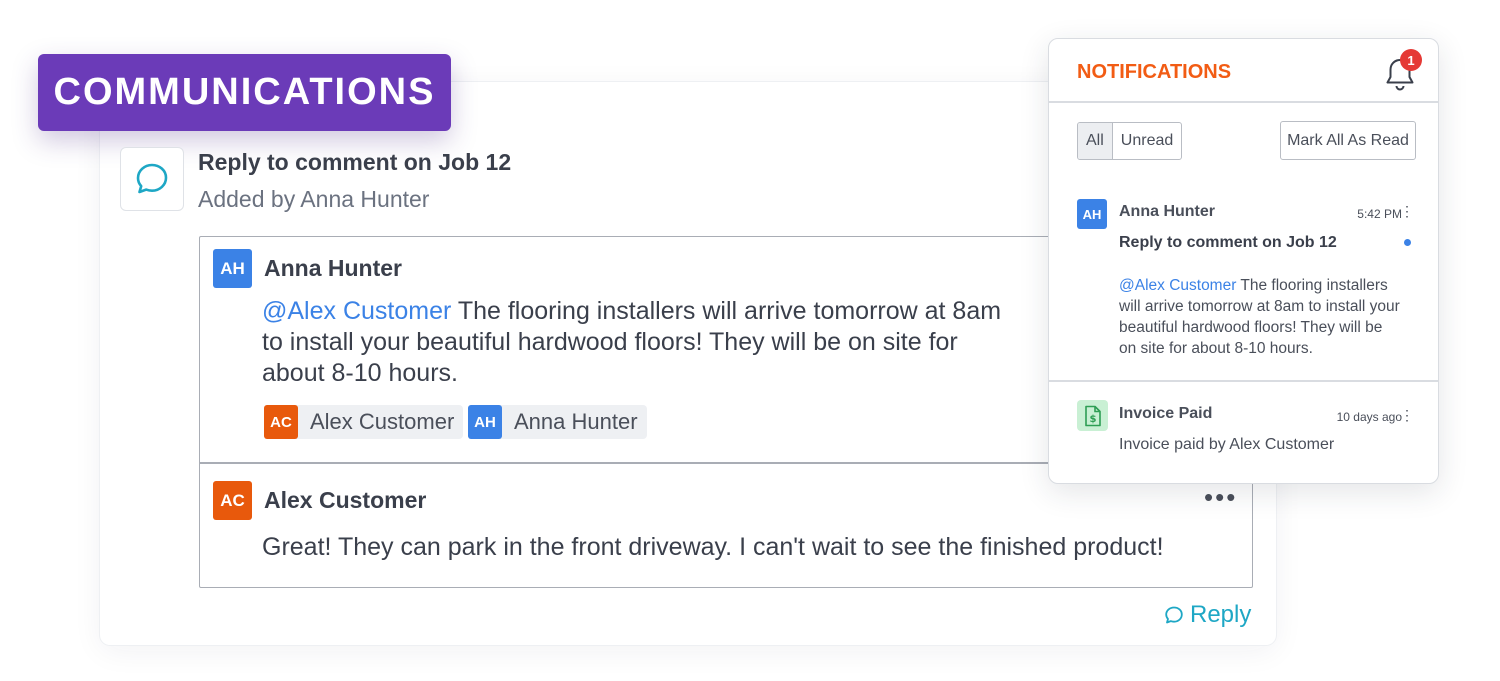 The height and width of the screenshot is (681, 1500). What do you see at coordinates (1251, 327) in the screenshot?
I see `notification-text-line: beautiful hardwood floors! They will be` at bounding box center [1251, 327].